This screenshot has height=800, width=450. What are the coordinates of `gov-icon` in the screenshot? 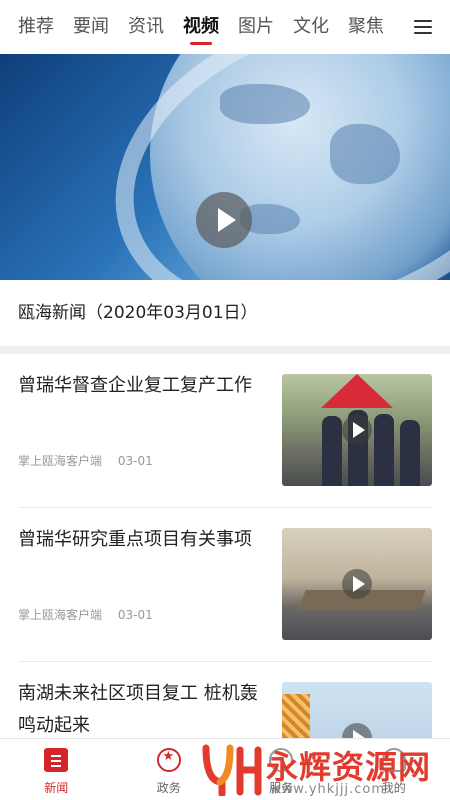 It's located at (168, 760).